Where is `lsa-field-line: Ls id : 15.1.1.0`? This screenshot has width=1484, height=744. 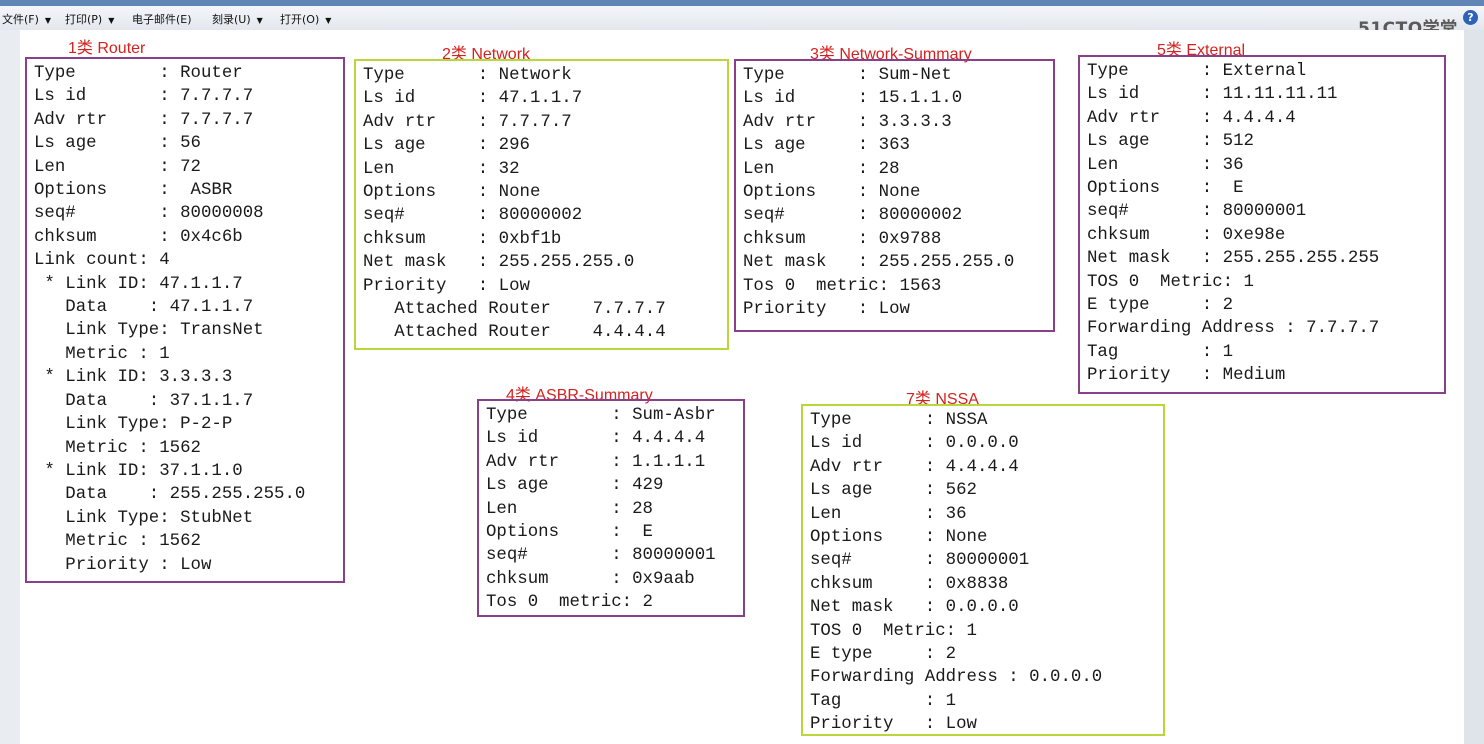 lsa-field-line: Ls id : 15.1.1.0 is located at coordinates (853, 99).